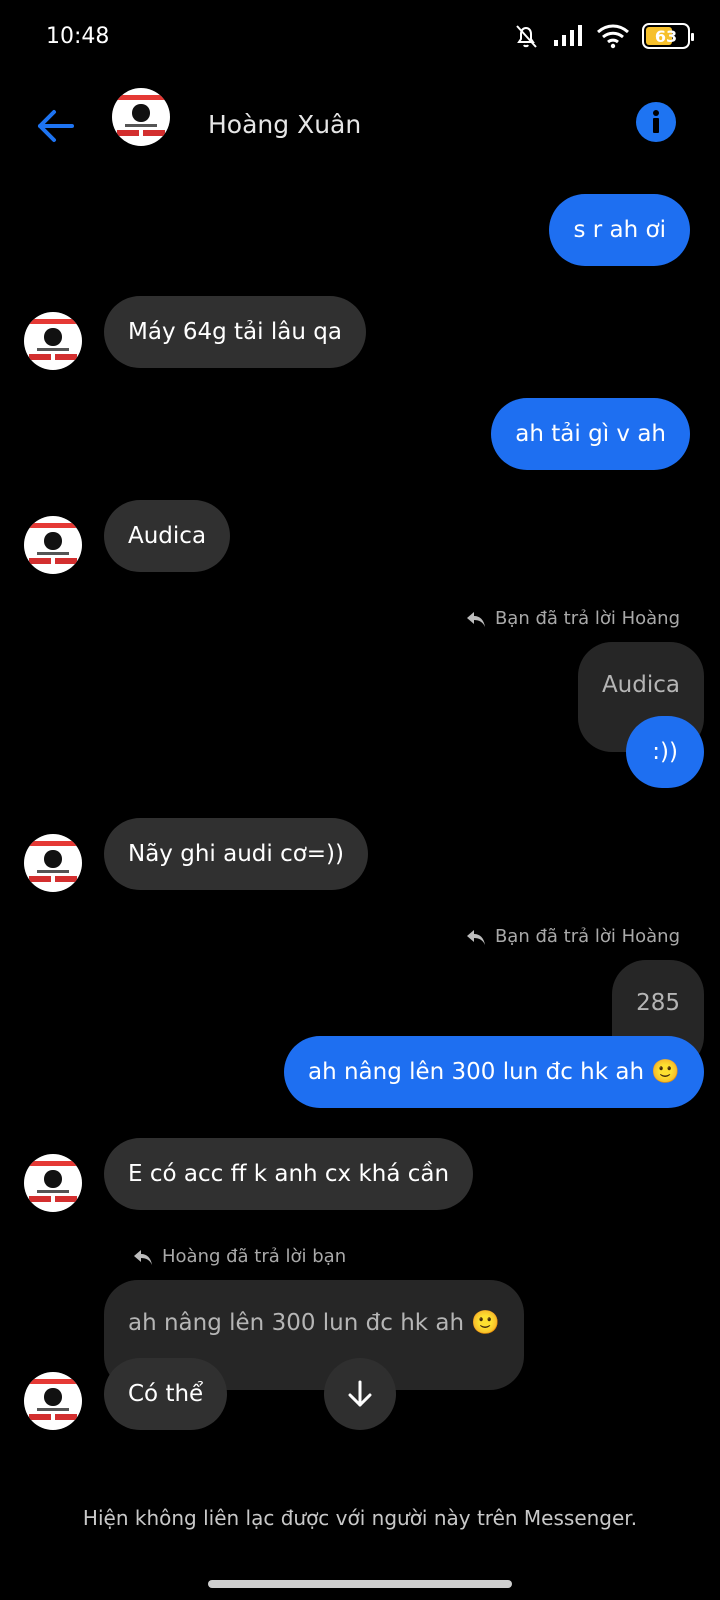 The width and height of the screenshot is (720, 1600). I want to click on message-bubble-outgoing: ah tải gì v ah, so click(590, 434).